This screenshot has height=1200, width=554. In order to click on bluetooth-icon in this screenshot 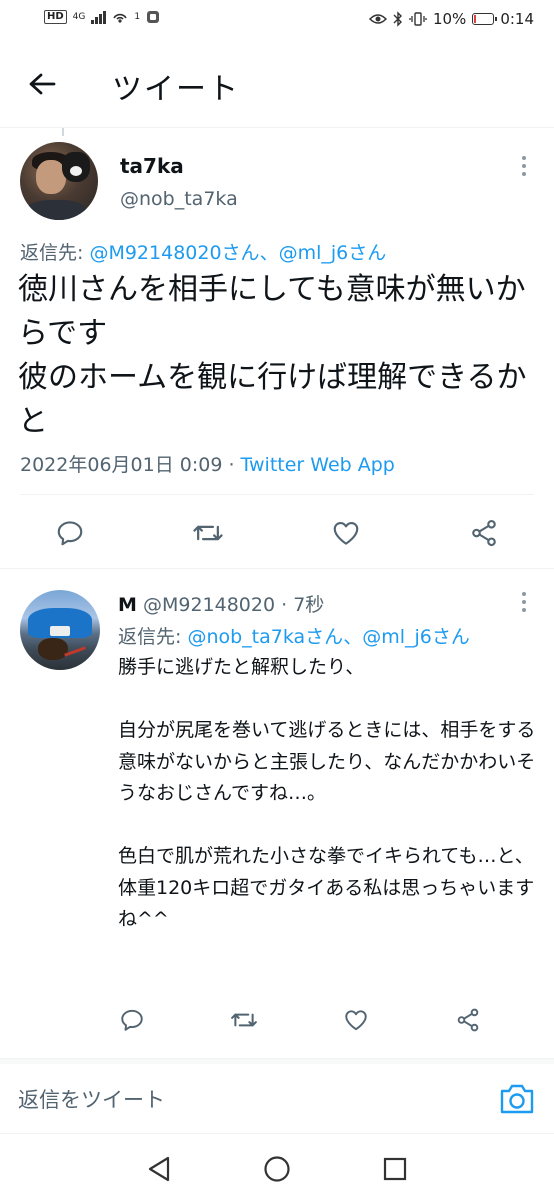, I will do `click(397, 19)`.